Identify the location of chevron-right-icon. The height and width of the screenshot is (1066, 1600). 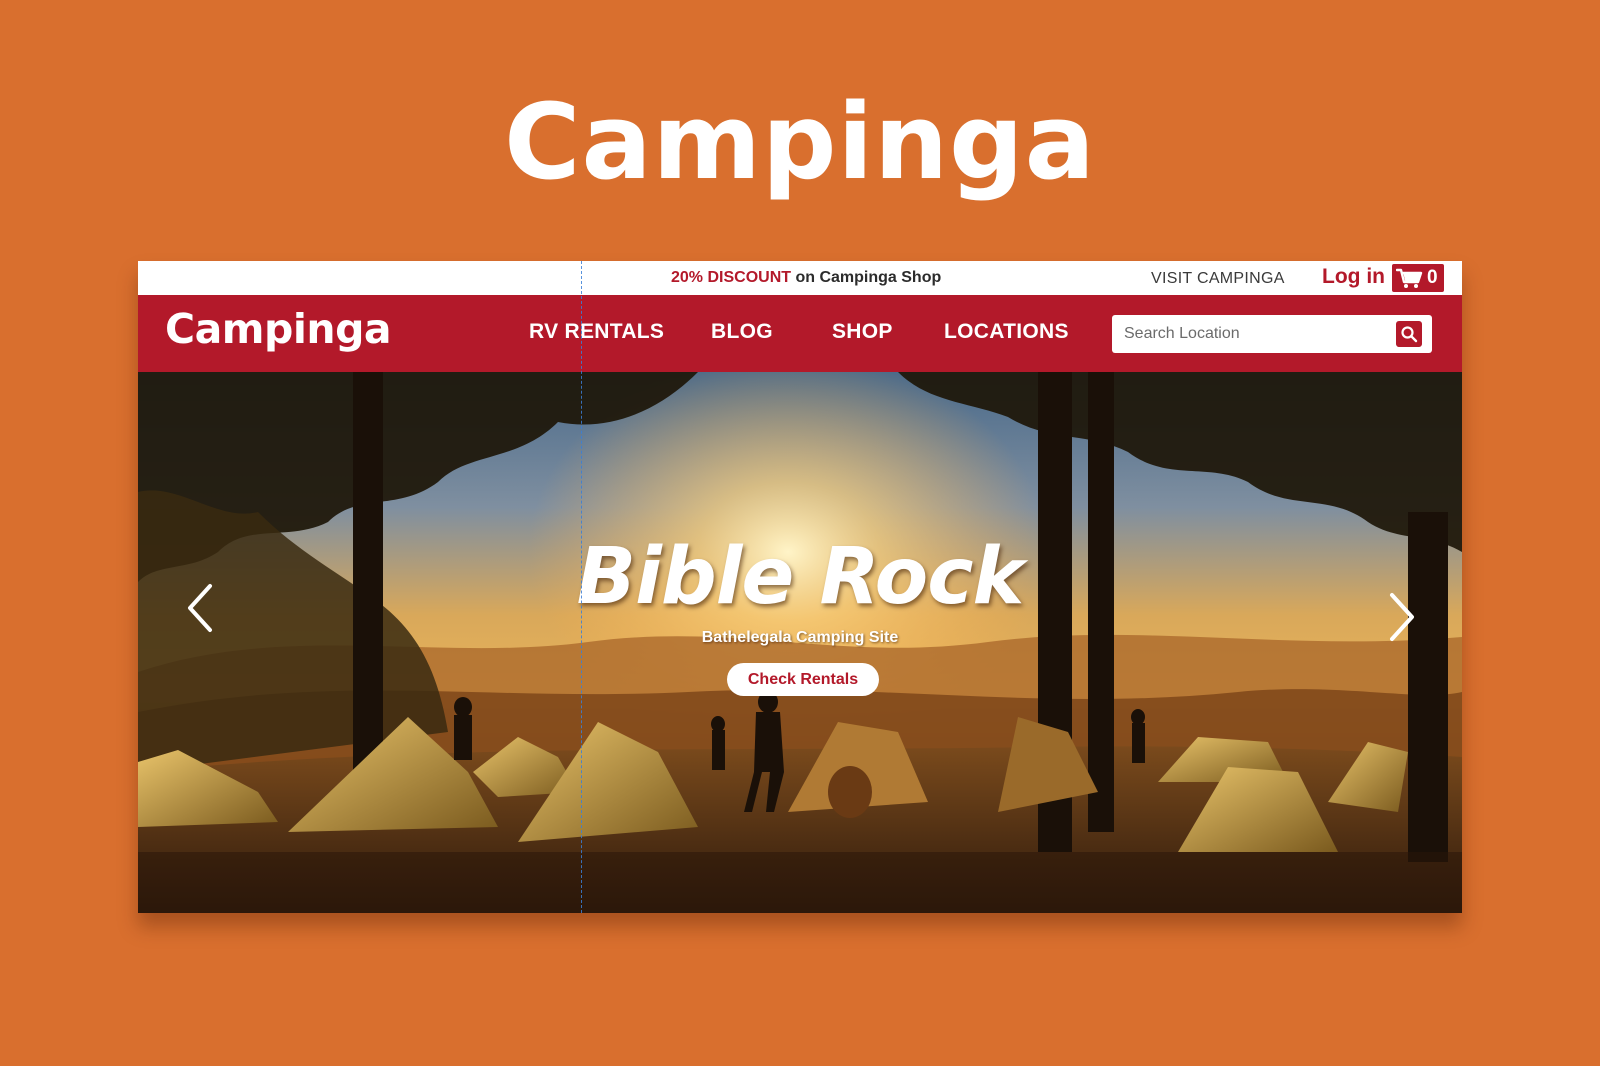
(1402, 617).